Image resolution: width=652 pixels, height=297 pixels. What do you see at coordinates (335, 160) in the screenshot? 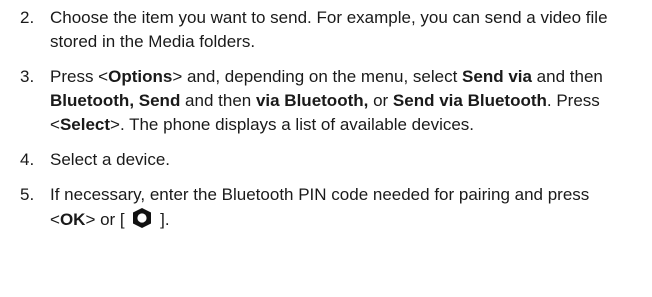
I see `step-text: Select a device.` at bounding box center [335, 160].